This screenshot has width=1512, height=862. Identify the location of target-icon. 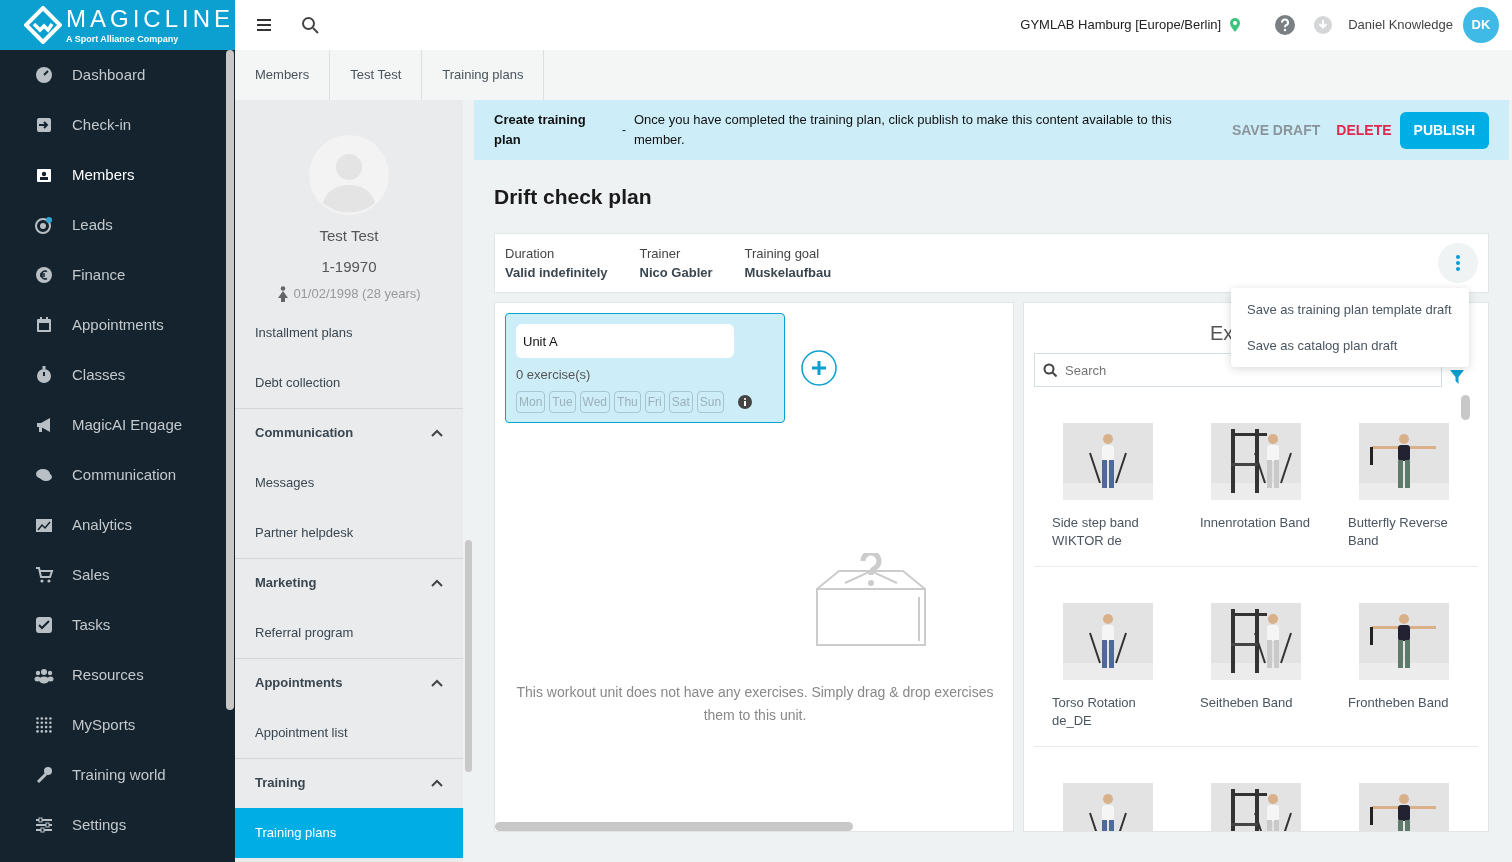
(44, 225).